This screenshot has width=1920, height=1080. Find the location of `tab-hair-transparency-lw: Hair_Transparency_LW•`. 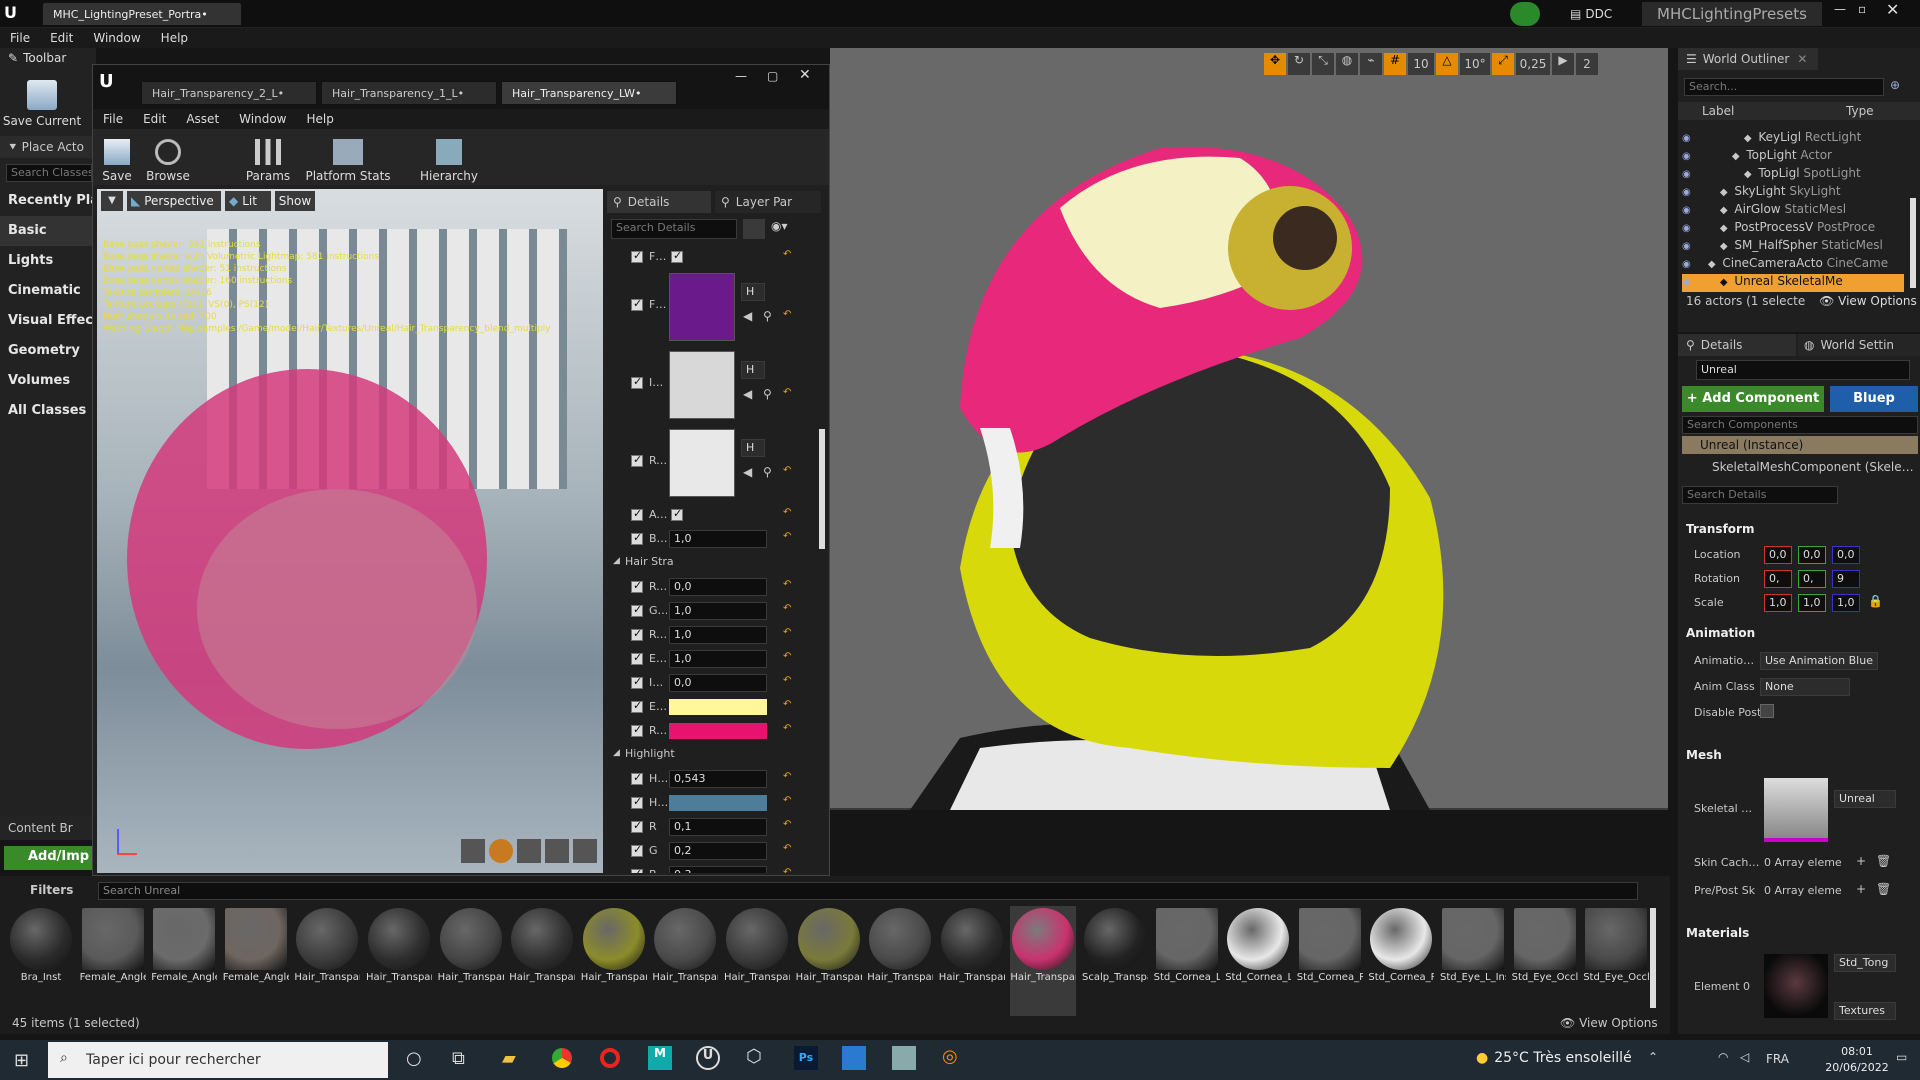

tab-hair-transparency-lw: Hair_Transparency_LW• is located at coordinates (589, 93).